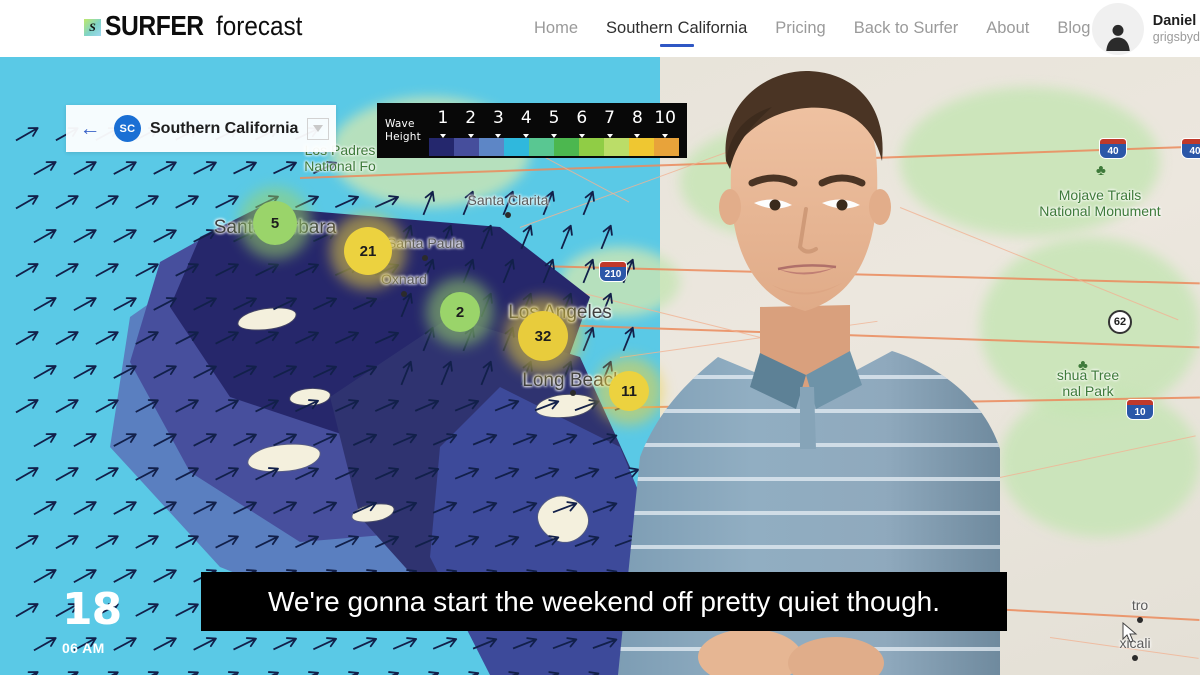 The width and height of the screenshot is (1200, 675). I want to click on legend-tick: 6, so click(582, 121).